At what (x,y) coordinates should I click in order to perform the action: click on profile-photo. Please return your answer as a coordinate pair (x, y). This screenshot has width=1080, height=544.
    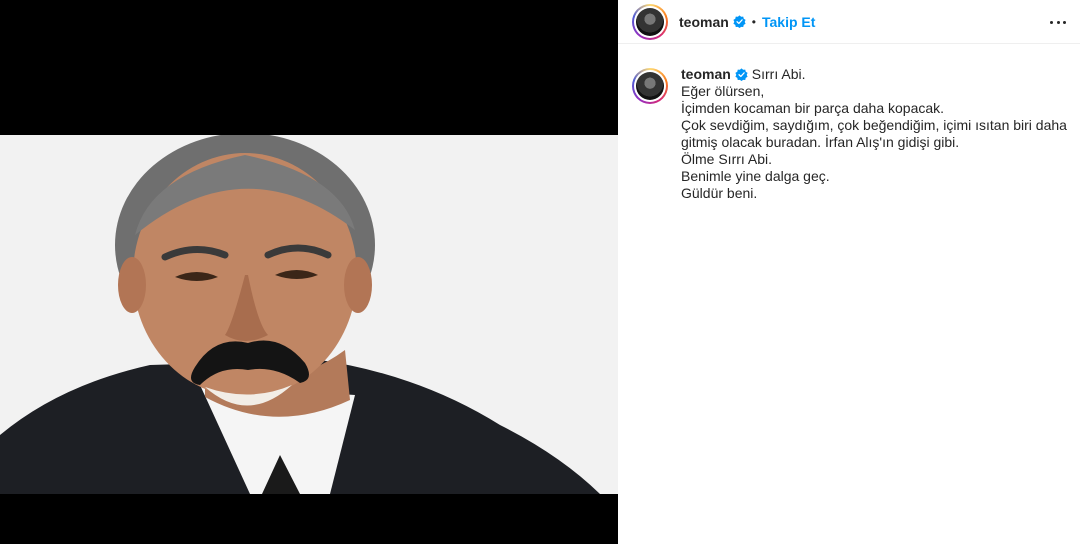
    Looking at the image, I should click on (650, 21).